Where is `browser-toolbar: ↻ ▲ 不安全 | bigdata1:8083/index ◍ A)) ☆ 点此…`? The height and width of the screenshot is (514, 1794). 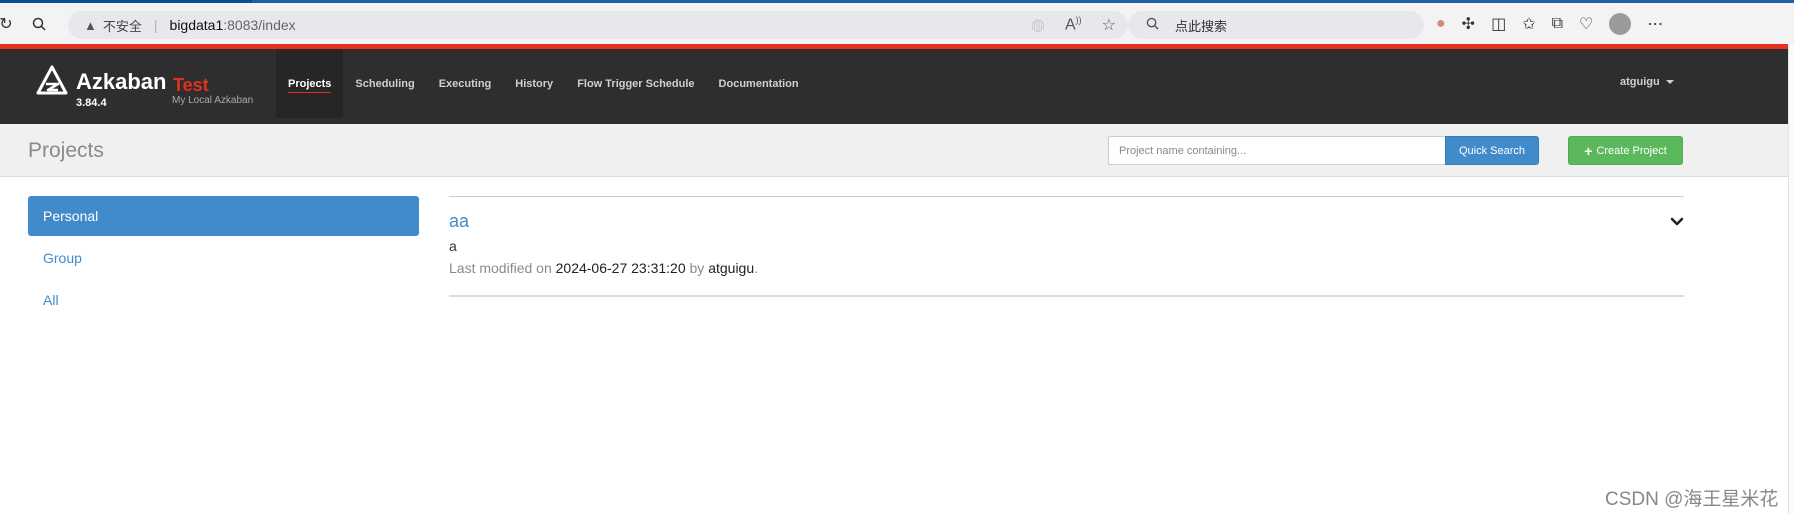 browser-toolbar: ↻ ▲ 不安全 | bigdata1:8083/index ◍ A)) ☆ 点此… is located at coordinates (897, 22).